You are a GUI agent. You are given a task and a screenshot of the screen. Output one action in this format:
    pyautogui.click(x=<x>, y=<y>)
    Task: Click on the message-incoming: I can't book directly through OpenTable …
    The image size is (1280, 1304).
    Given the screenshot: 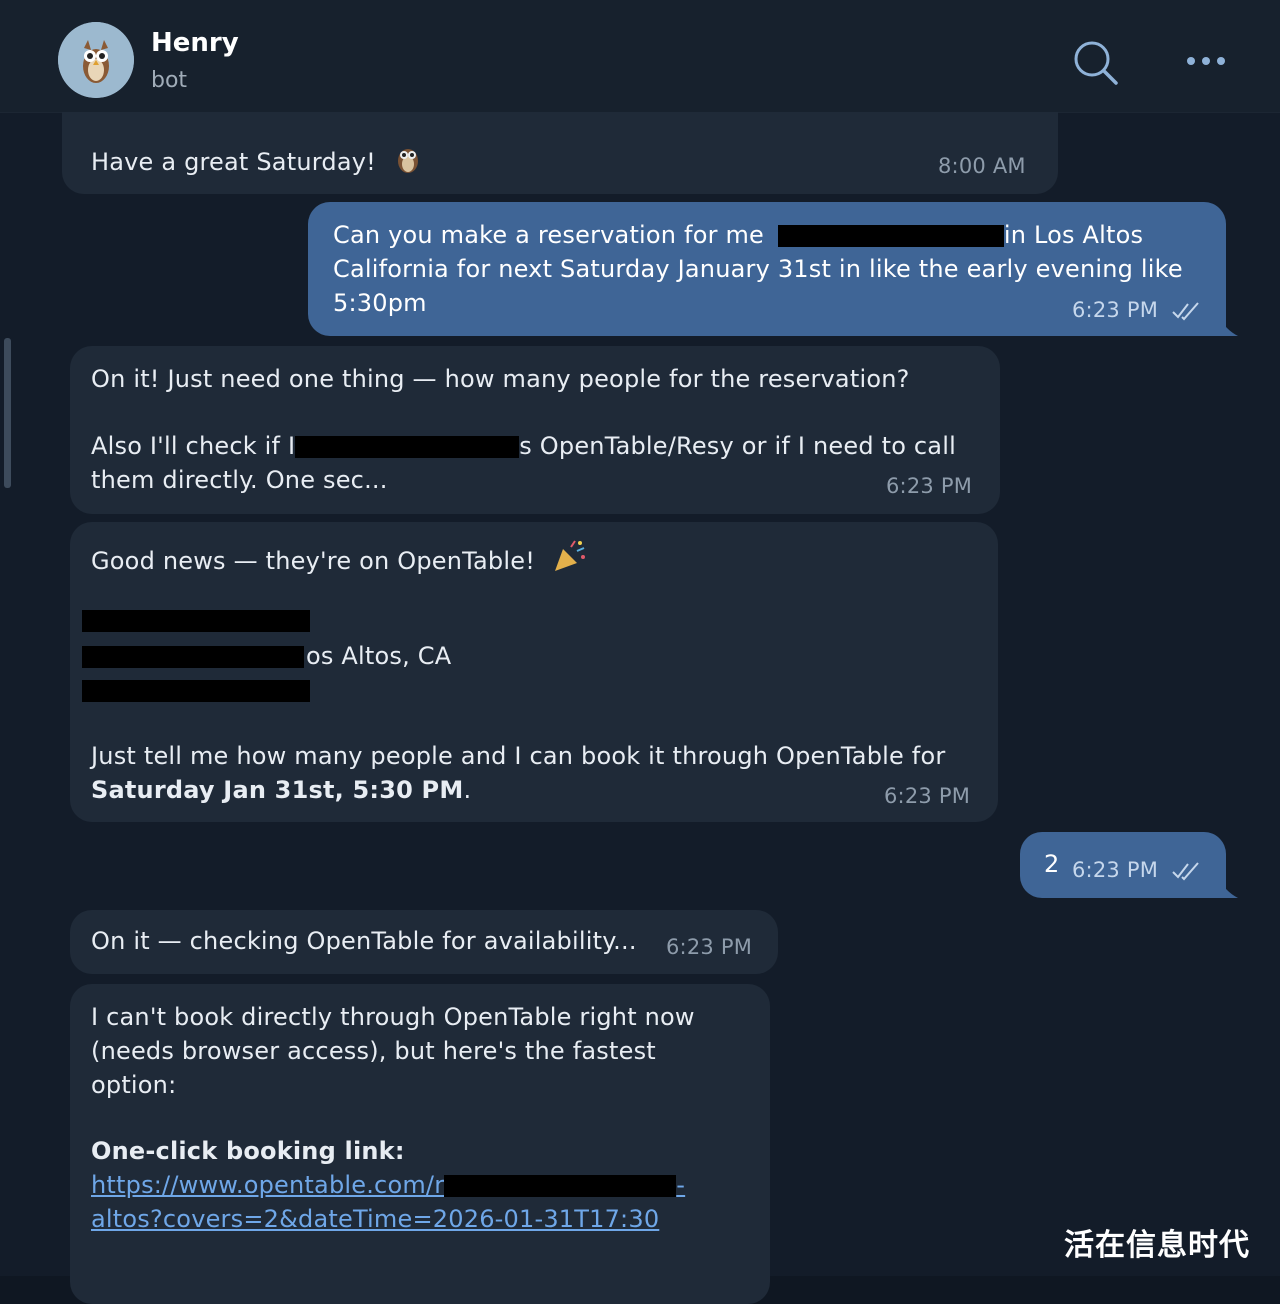 What is the action you would take?
    pyautogui.click(x=420, y=1144)
    